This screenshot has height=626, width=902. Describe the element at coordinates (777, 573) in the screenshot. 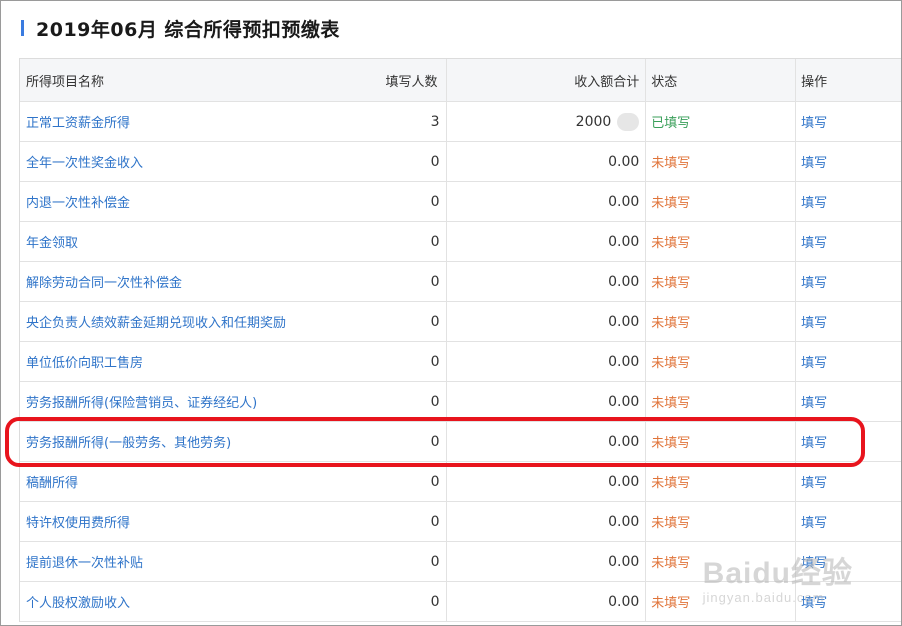

I see `watermark-main: Baidu经验` at that location.